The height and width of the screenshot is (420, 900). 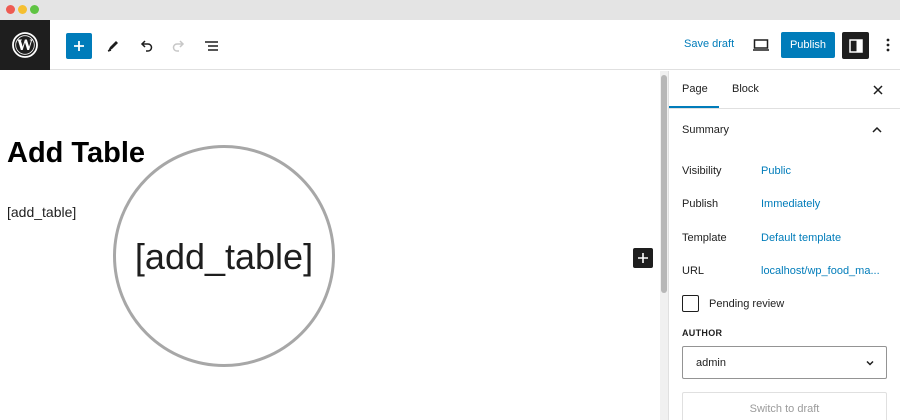 I want to click on settings-toggle-button, so click(x=855, y=45).